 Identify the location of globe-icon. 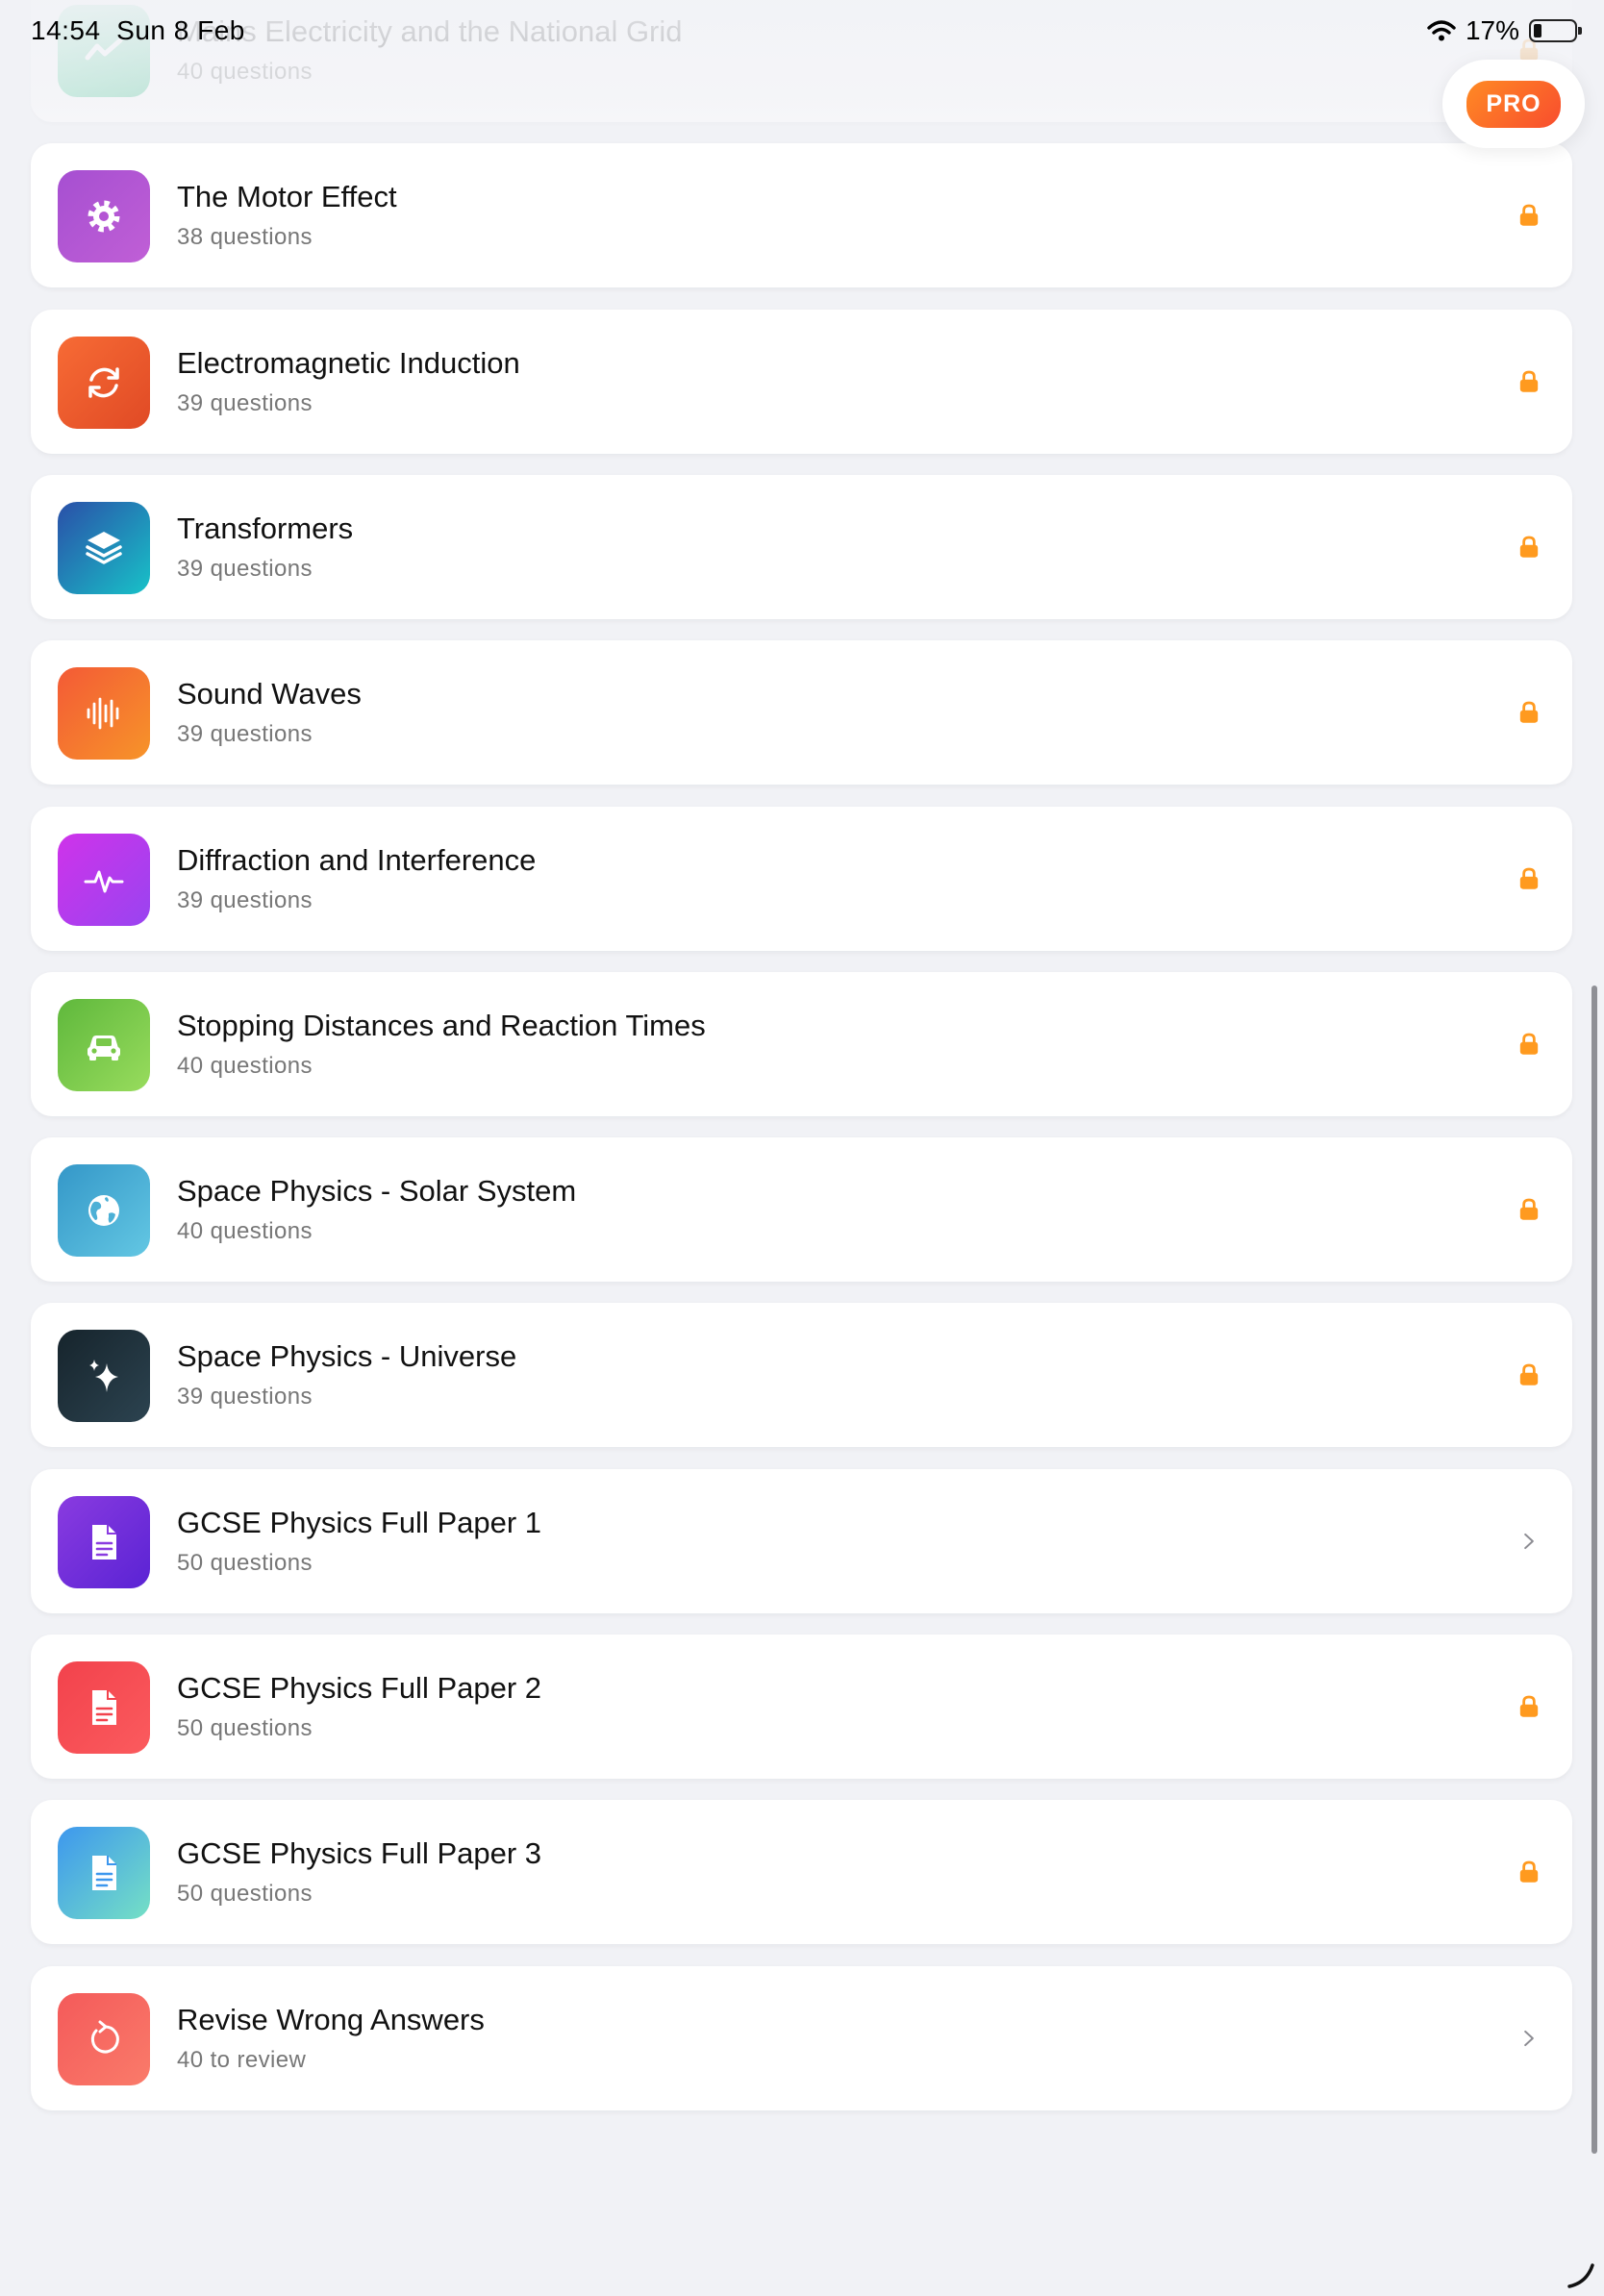
(103, 1210).